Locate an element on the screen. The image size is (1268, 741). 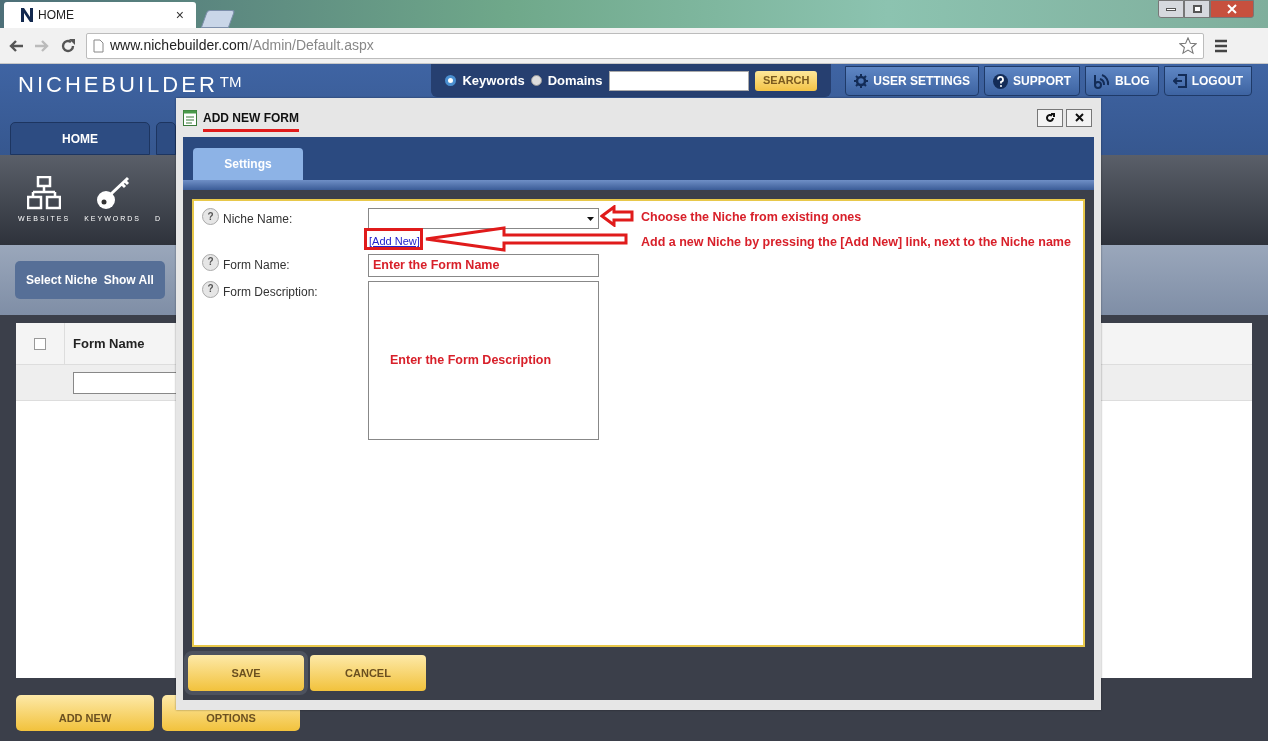
logo: NICHEBUILDER is located at coordinates (118, 85).